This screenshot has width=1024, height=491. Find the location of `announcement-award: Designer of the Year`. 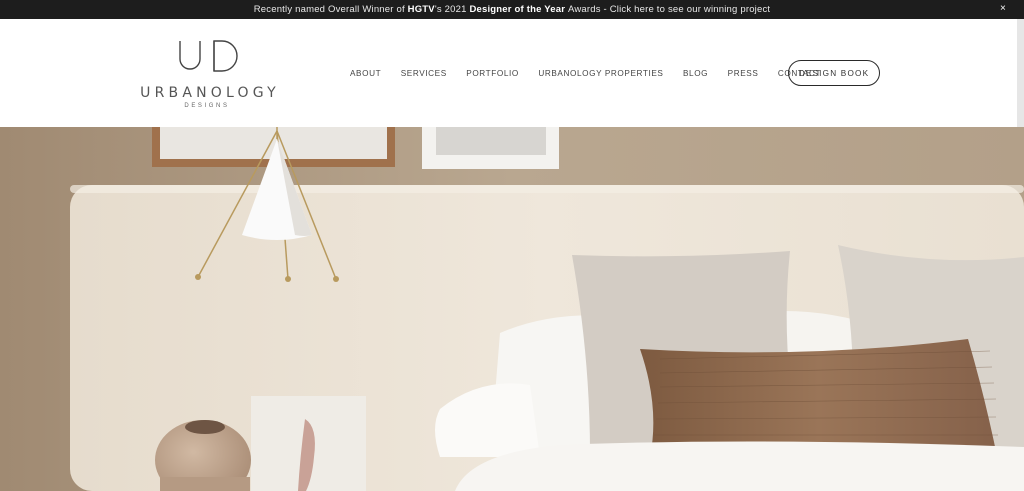

announcement-award: Designer of the Year is located at coordinates (517, 9).